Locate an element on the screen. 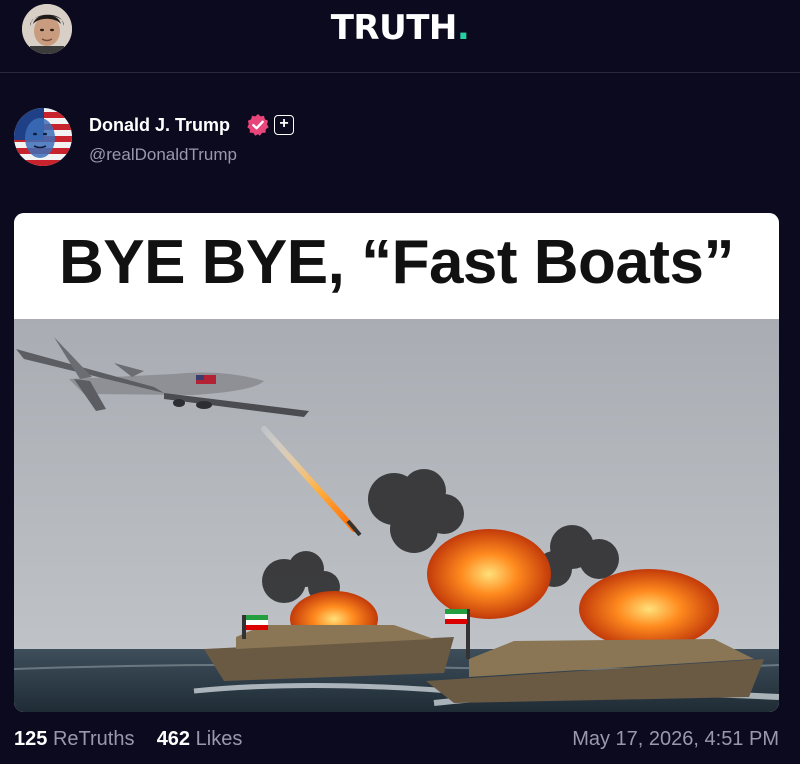 The width and height of the screenshot is (800, 764). top-bar: TRUTH. is located at coordinates (400, 36).